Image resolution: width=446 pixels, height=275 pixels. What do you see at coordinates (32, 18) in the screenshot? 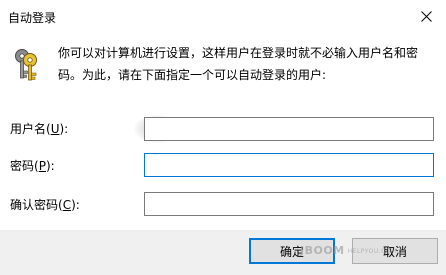
I see `window-title: 自动登录` at bounding box center [32, 18].